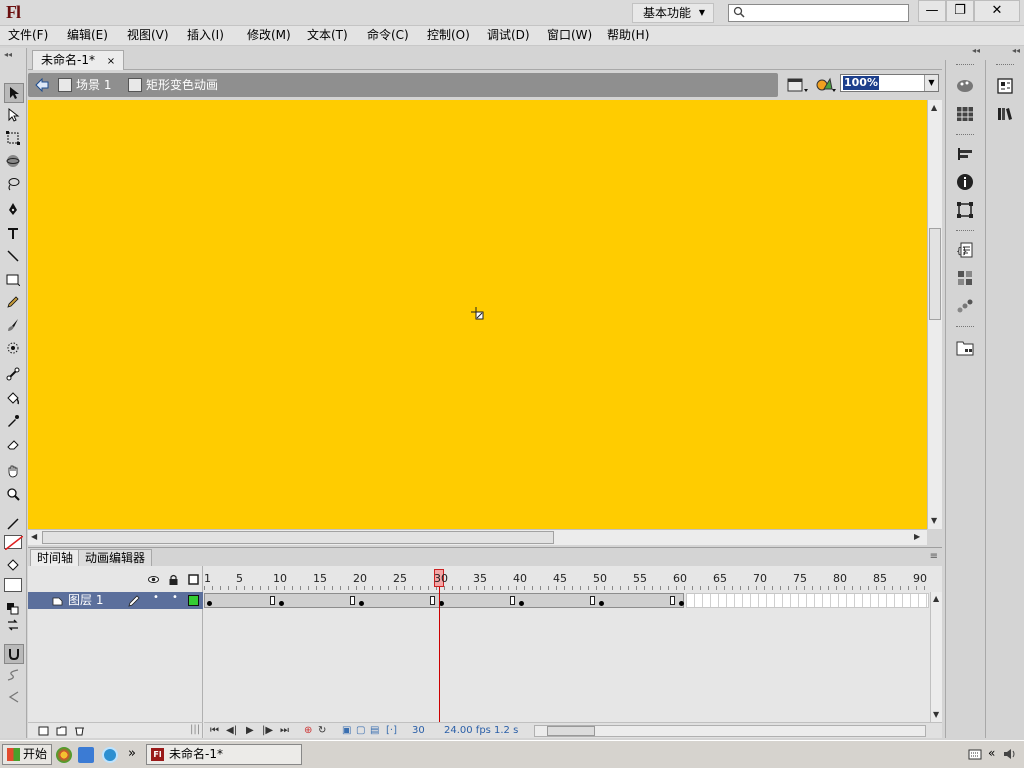 This screenshot has width=1024, height=768. Describe the element at coordinates (14, 472) in the screenshot. I see `hand-tool` at that location.